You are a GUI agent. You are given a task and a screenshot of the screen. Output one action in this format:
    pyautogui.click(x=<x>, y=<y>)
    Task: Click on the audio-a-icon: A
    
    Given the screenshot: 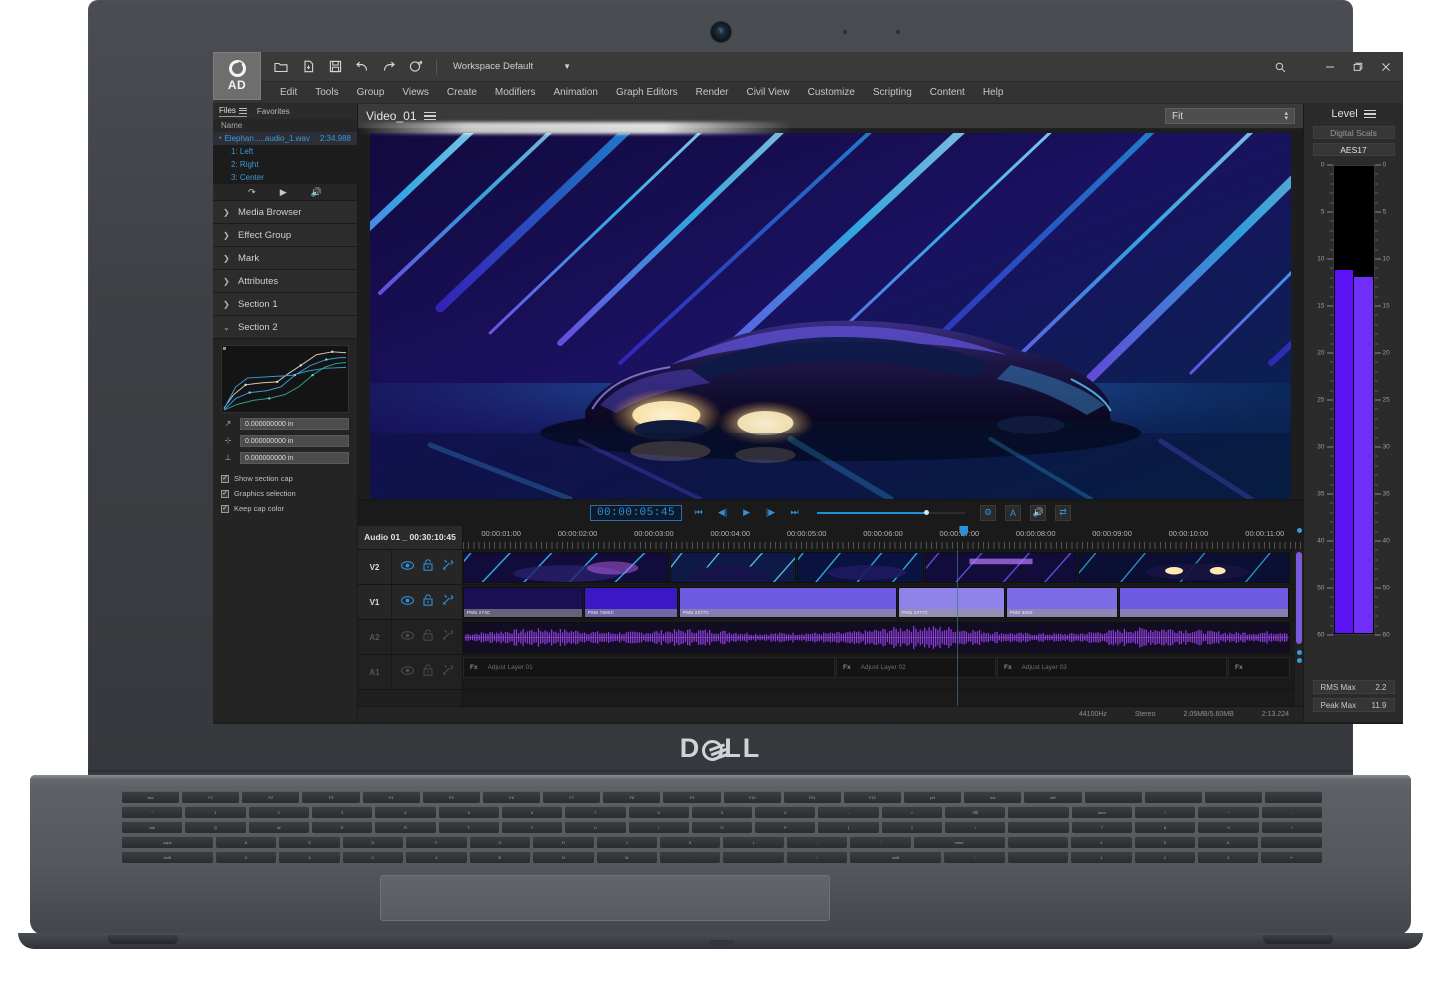 What is the action you would take?
    pyautogui.click(x=1013, y=512)
    